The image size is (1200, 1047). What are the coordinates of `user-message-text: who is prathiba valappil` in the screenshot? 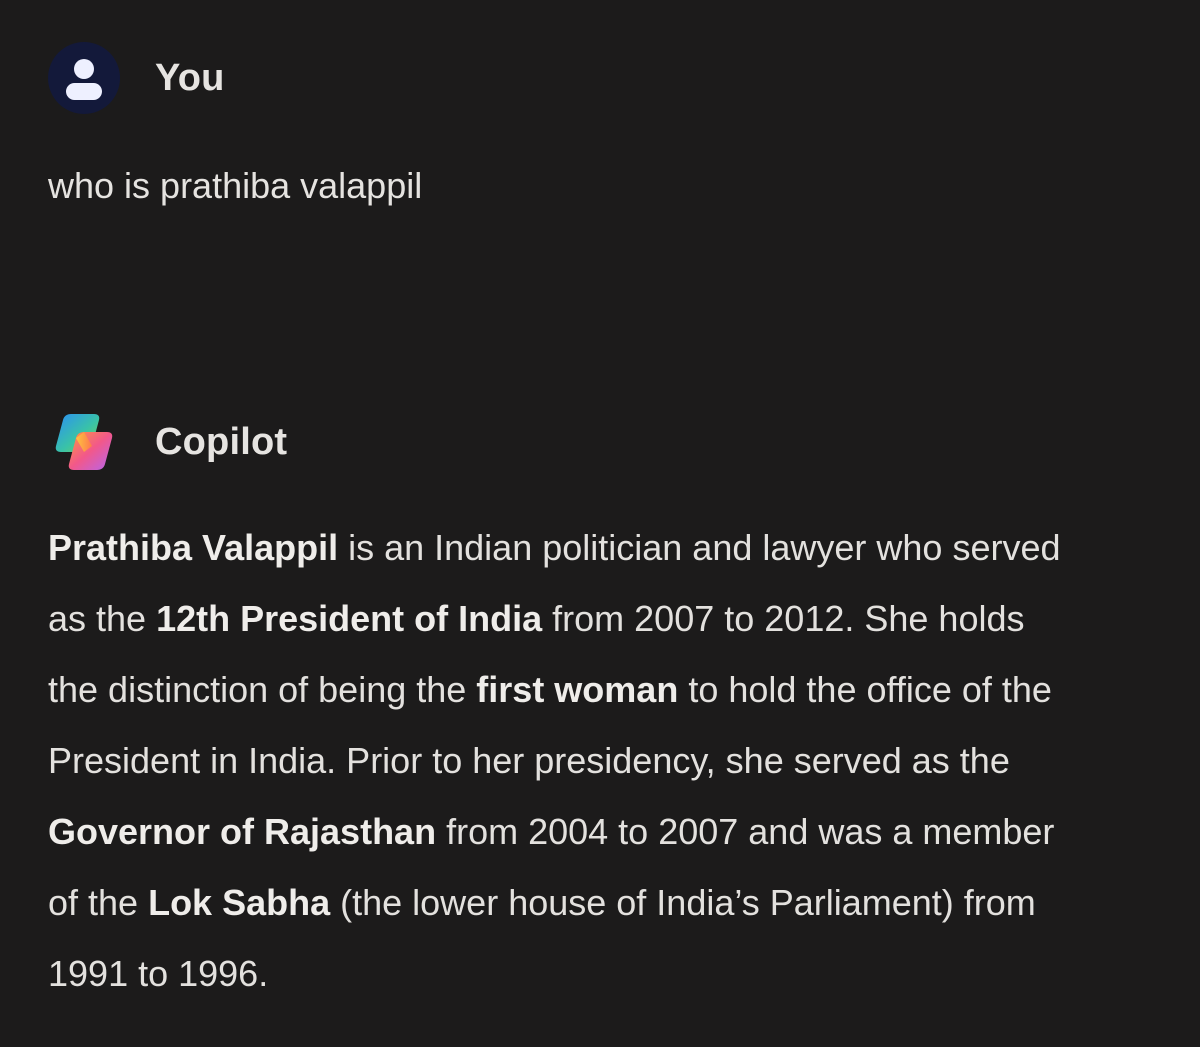 It's located at (235, 185).